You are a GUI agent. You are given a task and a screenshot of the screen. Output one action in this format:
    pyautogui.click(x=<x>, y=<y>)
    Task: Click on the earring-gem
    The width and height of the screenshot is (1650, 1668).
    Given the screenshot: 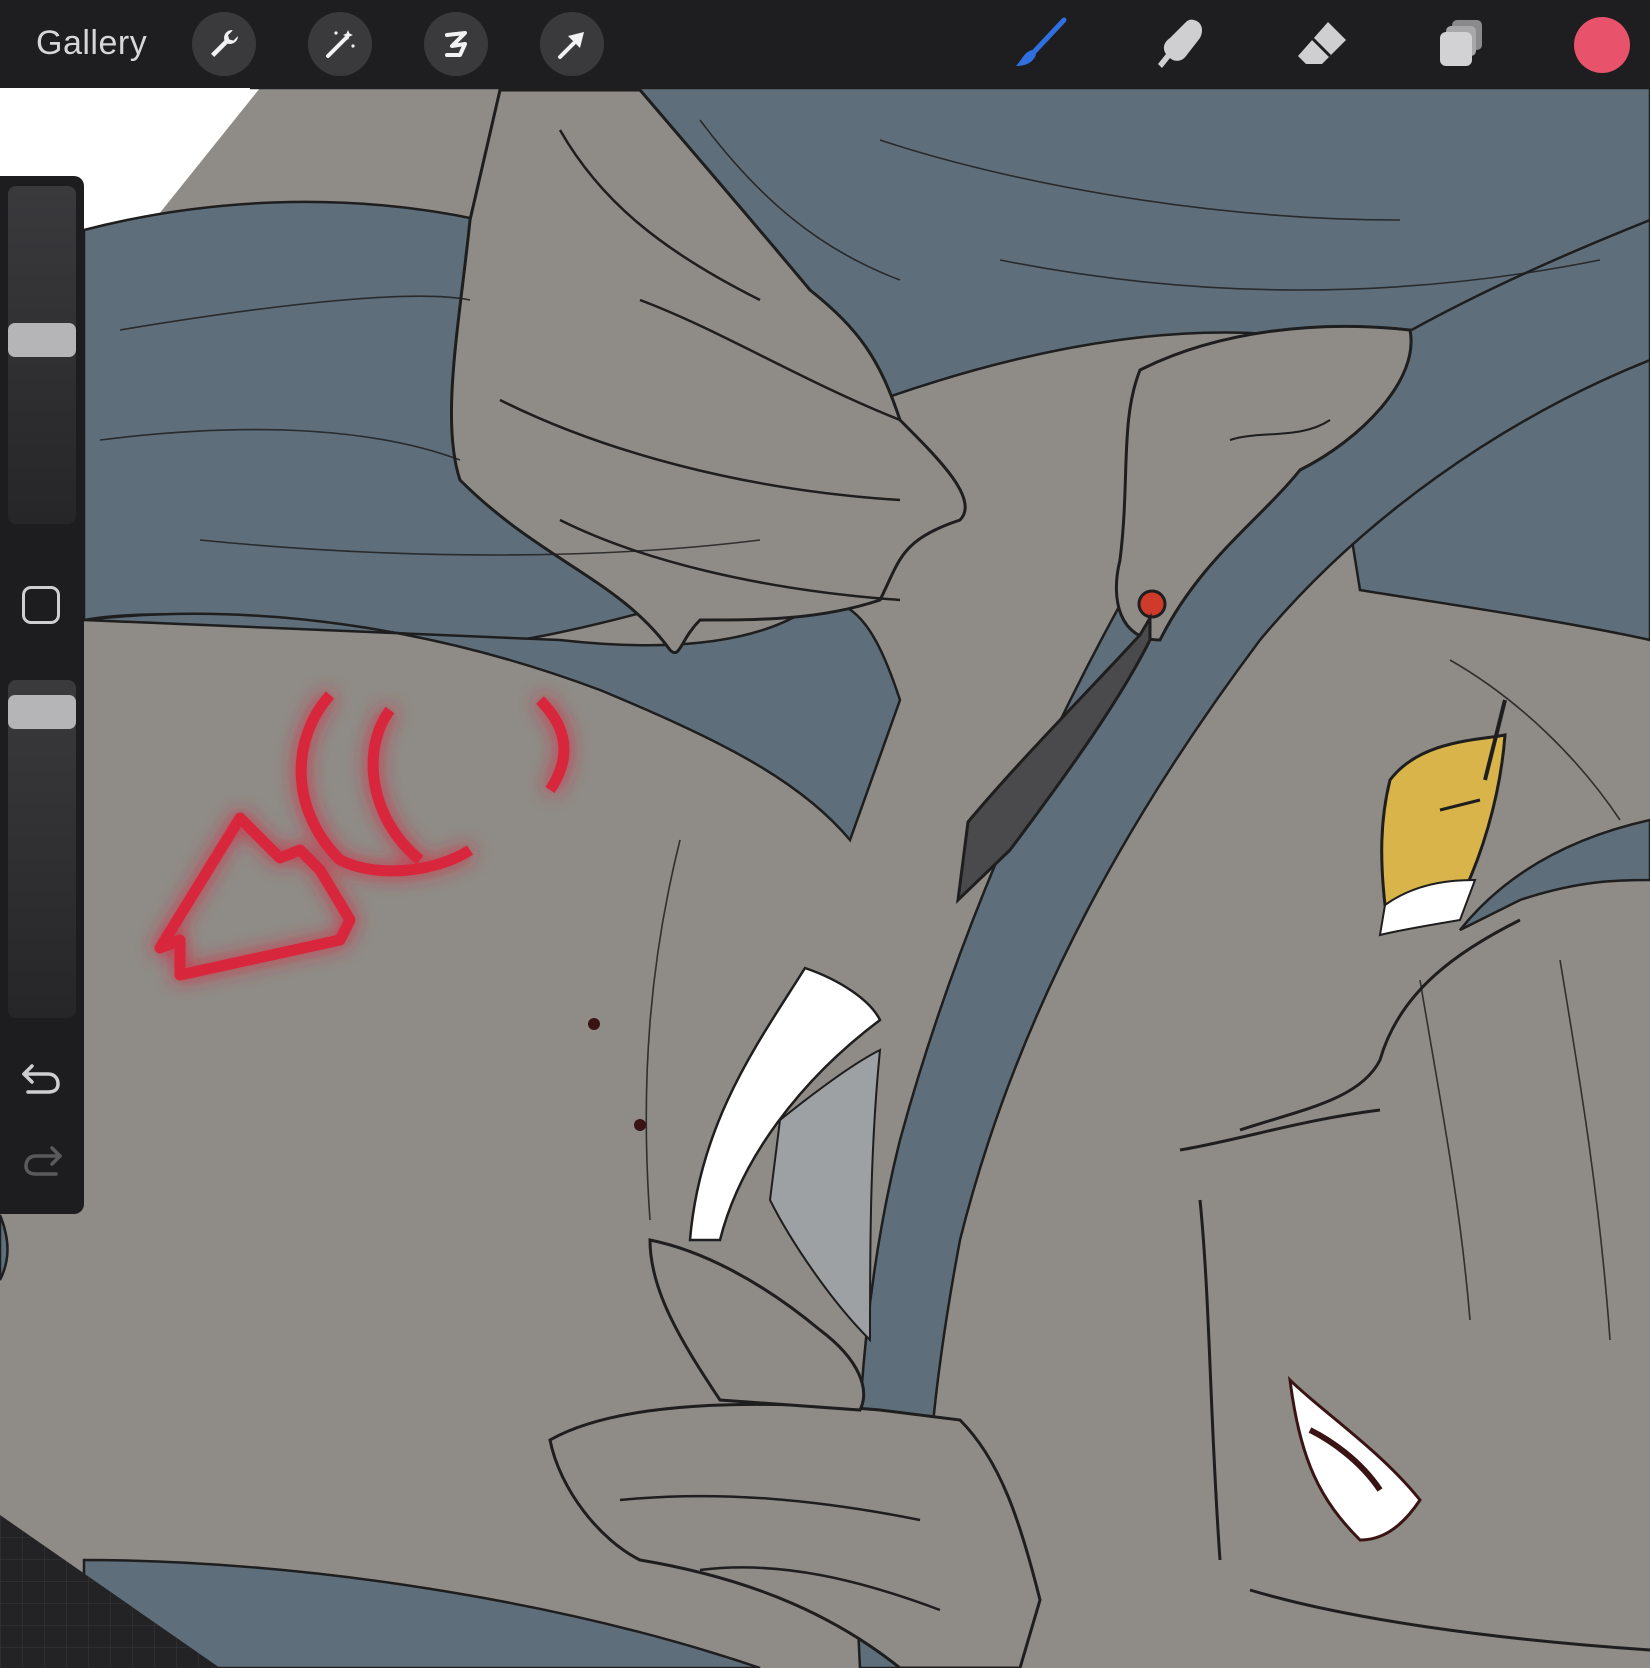 What is the action you would take?
    pyautogui.click(x=1152, y=604)
    